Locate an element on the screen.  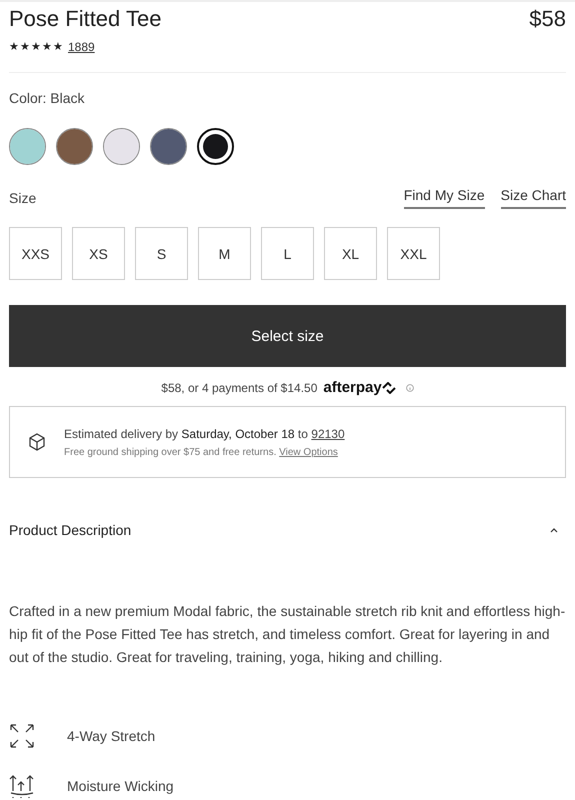
size-option: M is located at coordinates (224, 253).